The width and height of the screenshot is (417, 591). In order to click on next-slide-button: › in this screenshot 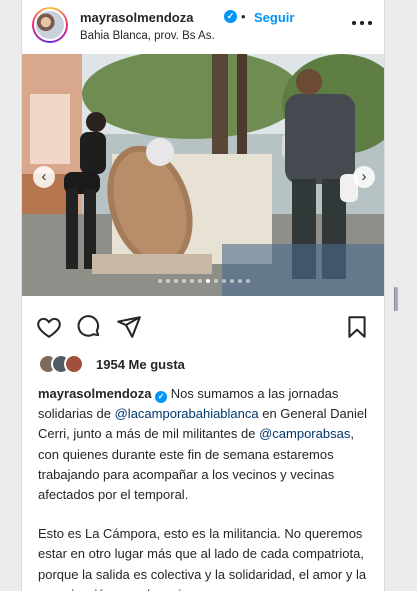, I will do `click(364, 177)`.